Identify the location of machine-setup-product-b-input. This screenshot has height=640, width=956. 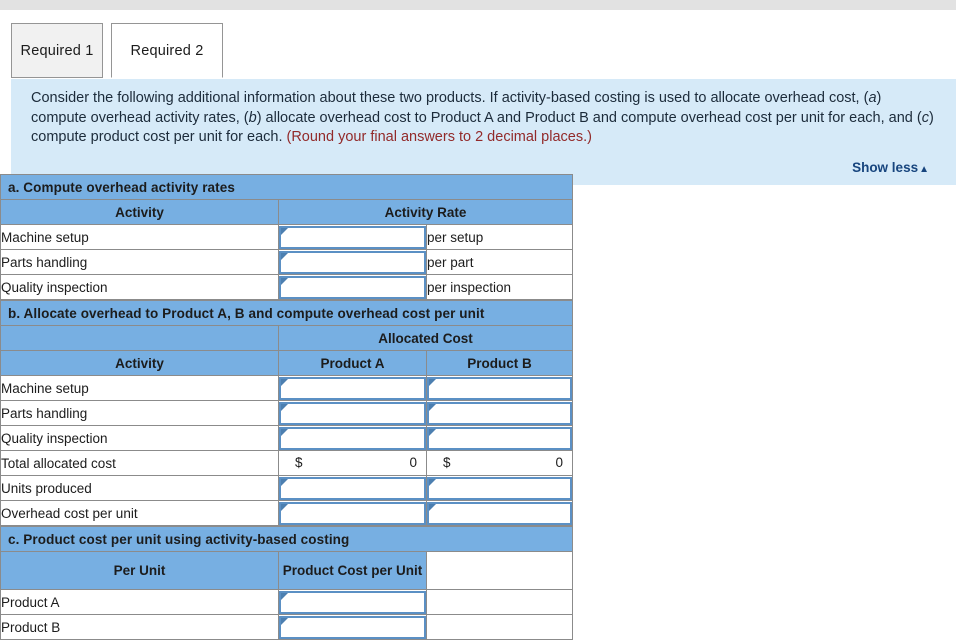
(500, 388).